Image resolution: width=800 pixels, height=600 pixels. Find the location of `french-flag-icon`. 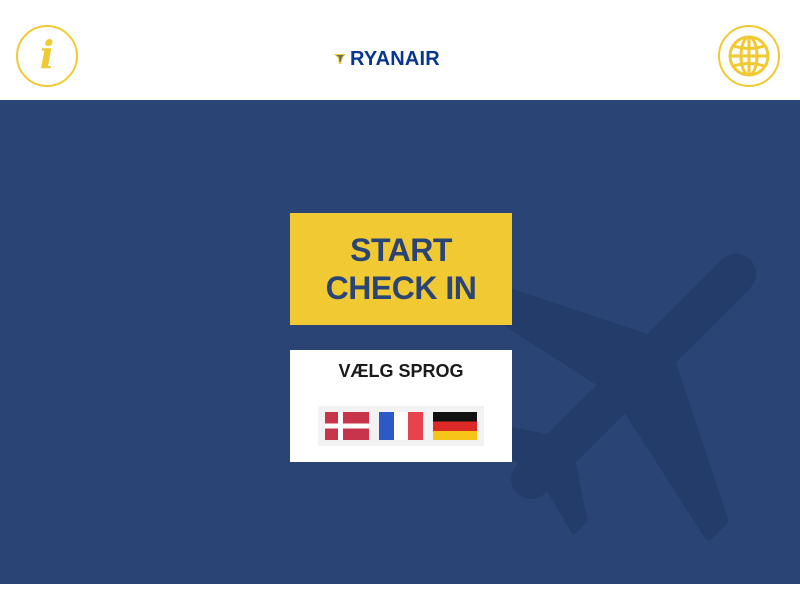

french-flag-icon is located at coordinates (401, 426).